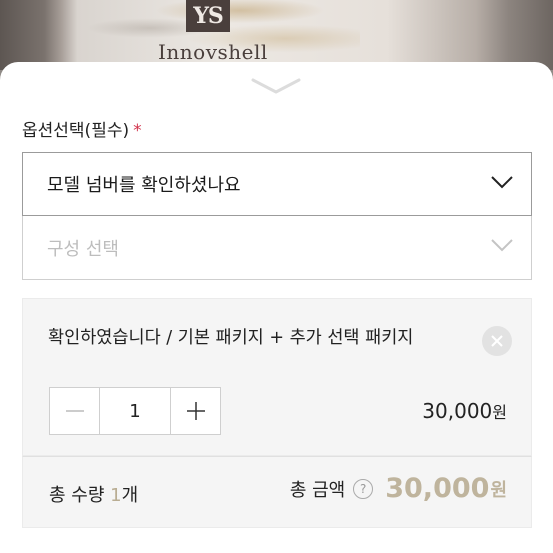 The width and height of the screenshot is (553, 553). What do you see at coordinates (77, 495) in the screenshot?
I see `total-quantity-label: 총 수량` at bounding box center [77, 495].